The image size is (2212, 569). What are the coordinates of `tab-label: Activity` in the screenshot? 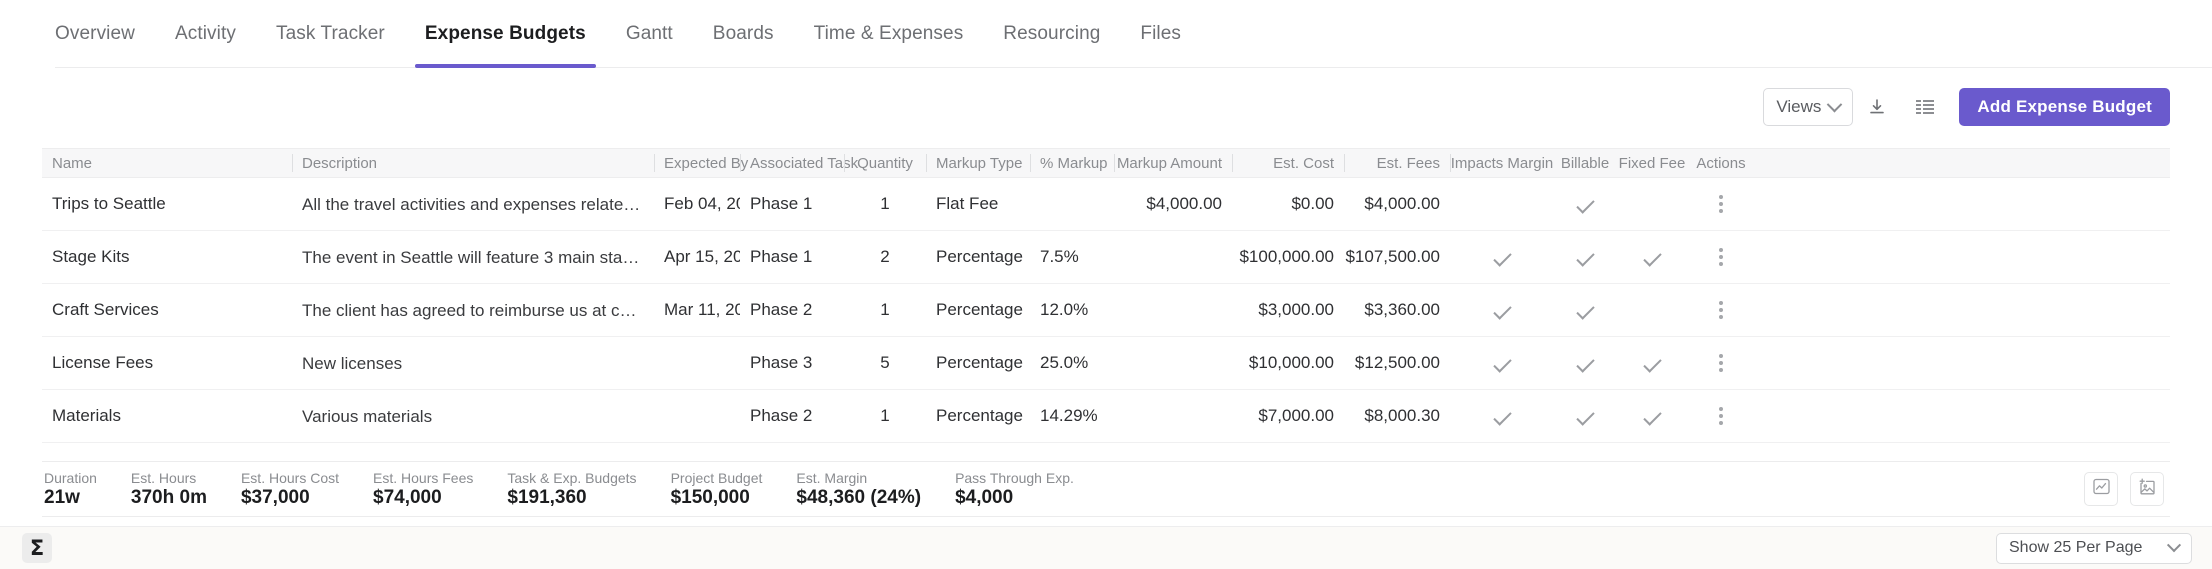 It's located at (205, 33).